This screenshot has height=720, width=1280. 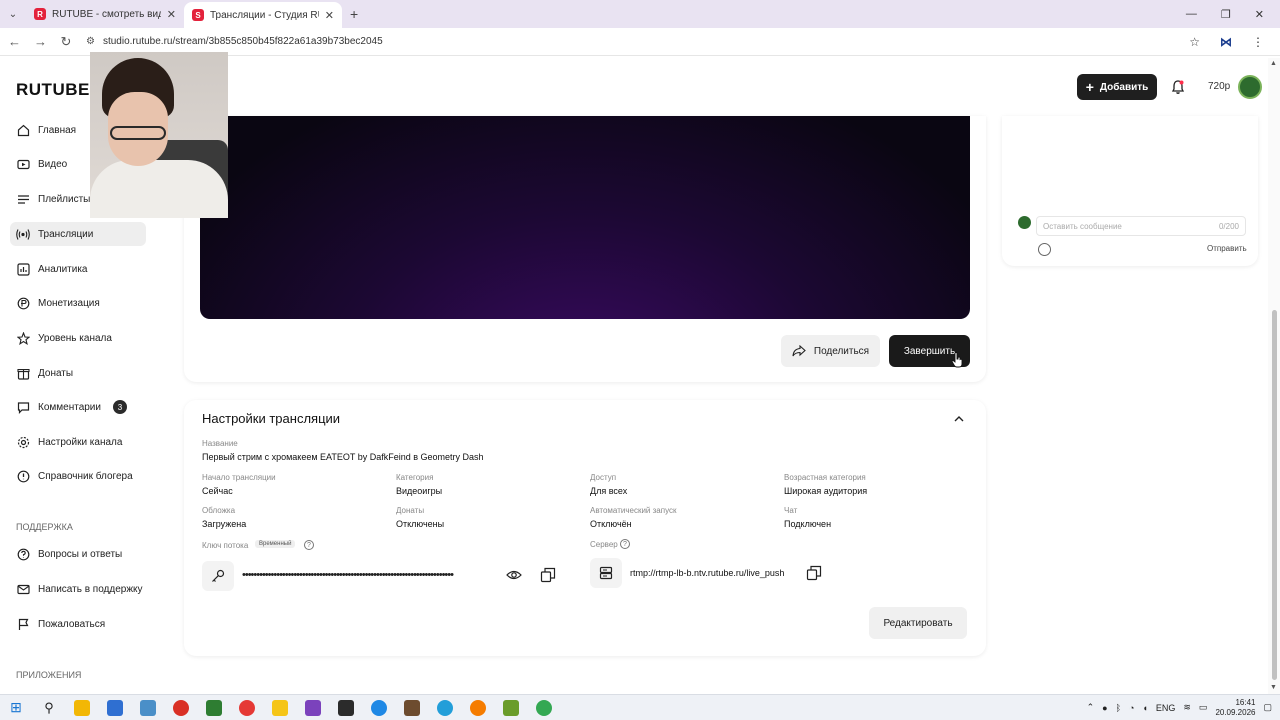 I want to click on volume-icon: ◖, so click(x=1144, y=708).